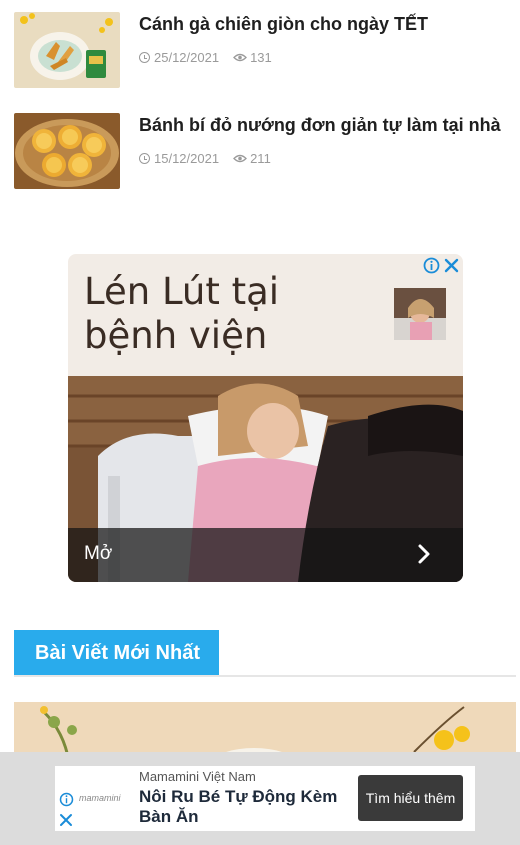 This screenshot has width=520, height=845. What do you see at coordinates (100, 798) in the screenshot?
I see `brand-logo: mamamini` at bounding box center [100, 798].